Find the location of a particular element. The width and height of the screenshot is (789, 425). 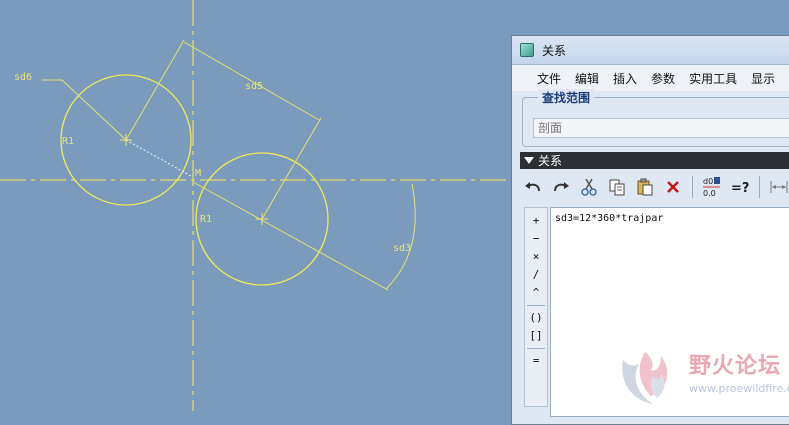

flame-logo-icon is located at coordinates (645, 378).